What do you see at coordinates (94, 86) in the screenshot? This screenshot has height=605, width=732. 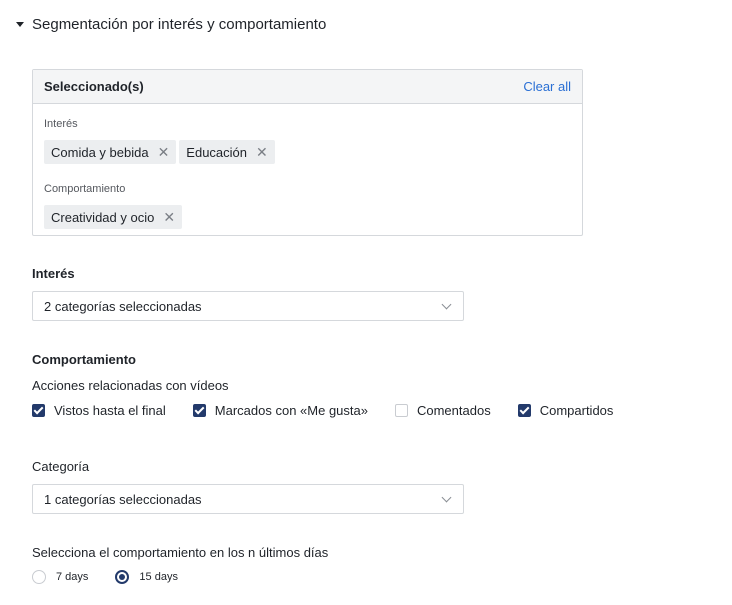 I see `selected-panel-title: Seleccionado(s)` at bounding box center [94, 86].